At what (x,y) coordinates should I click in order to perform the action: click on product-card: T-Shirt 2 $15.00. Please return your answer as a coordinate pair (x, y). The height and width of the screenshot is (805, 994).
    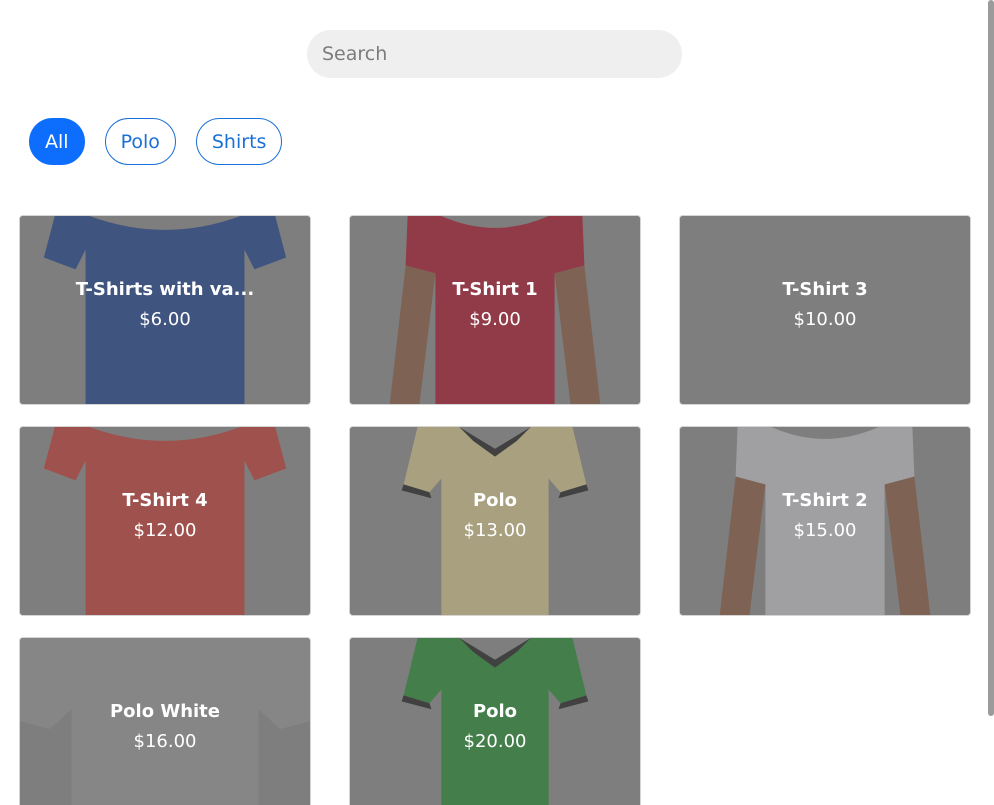
    Looking at the image, I should click on (825, 521).